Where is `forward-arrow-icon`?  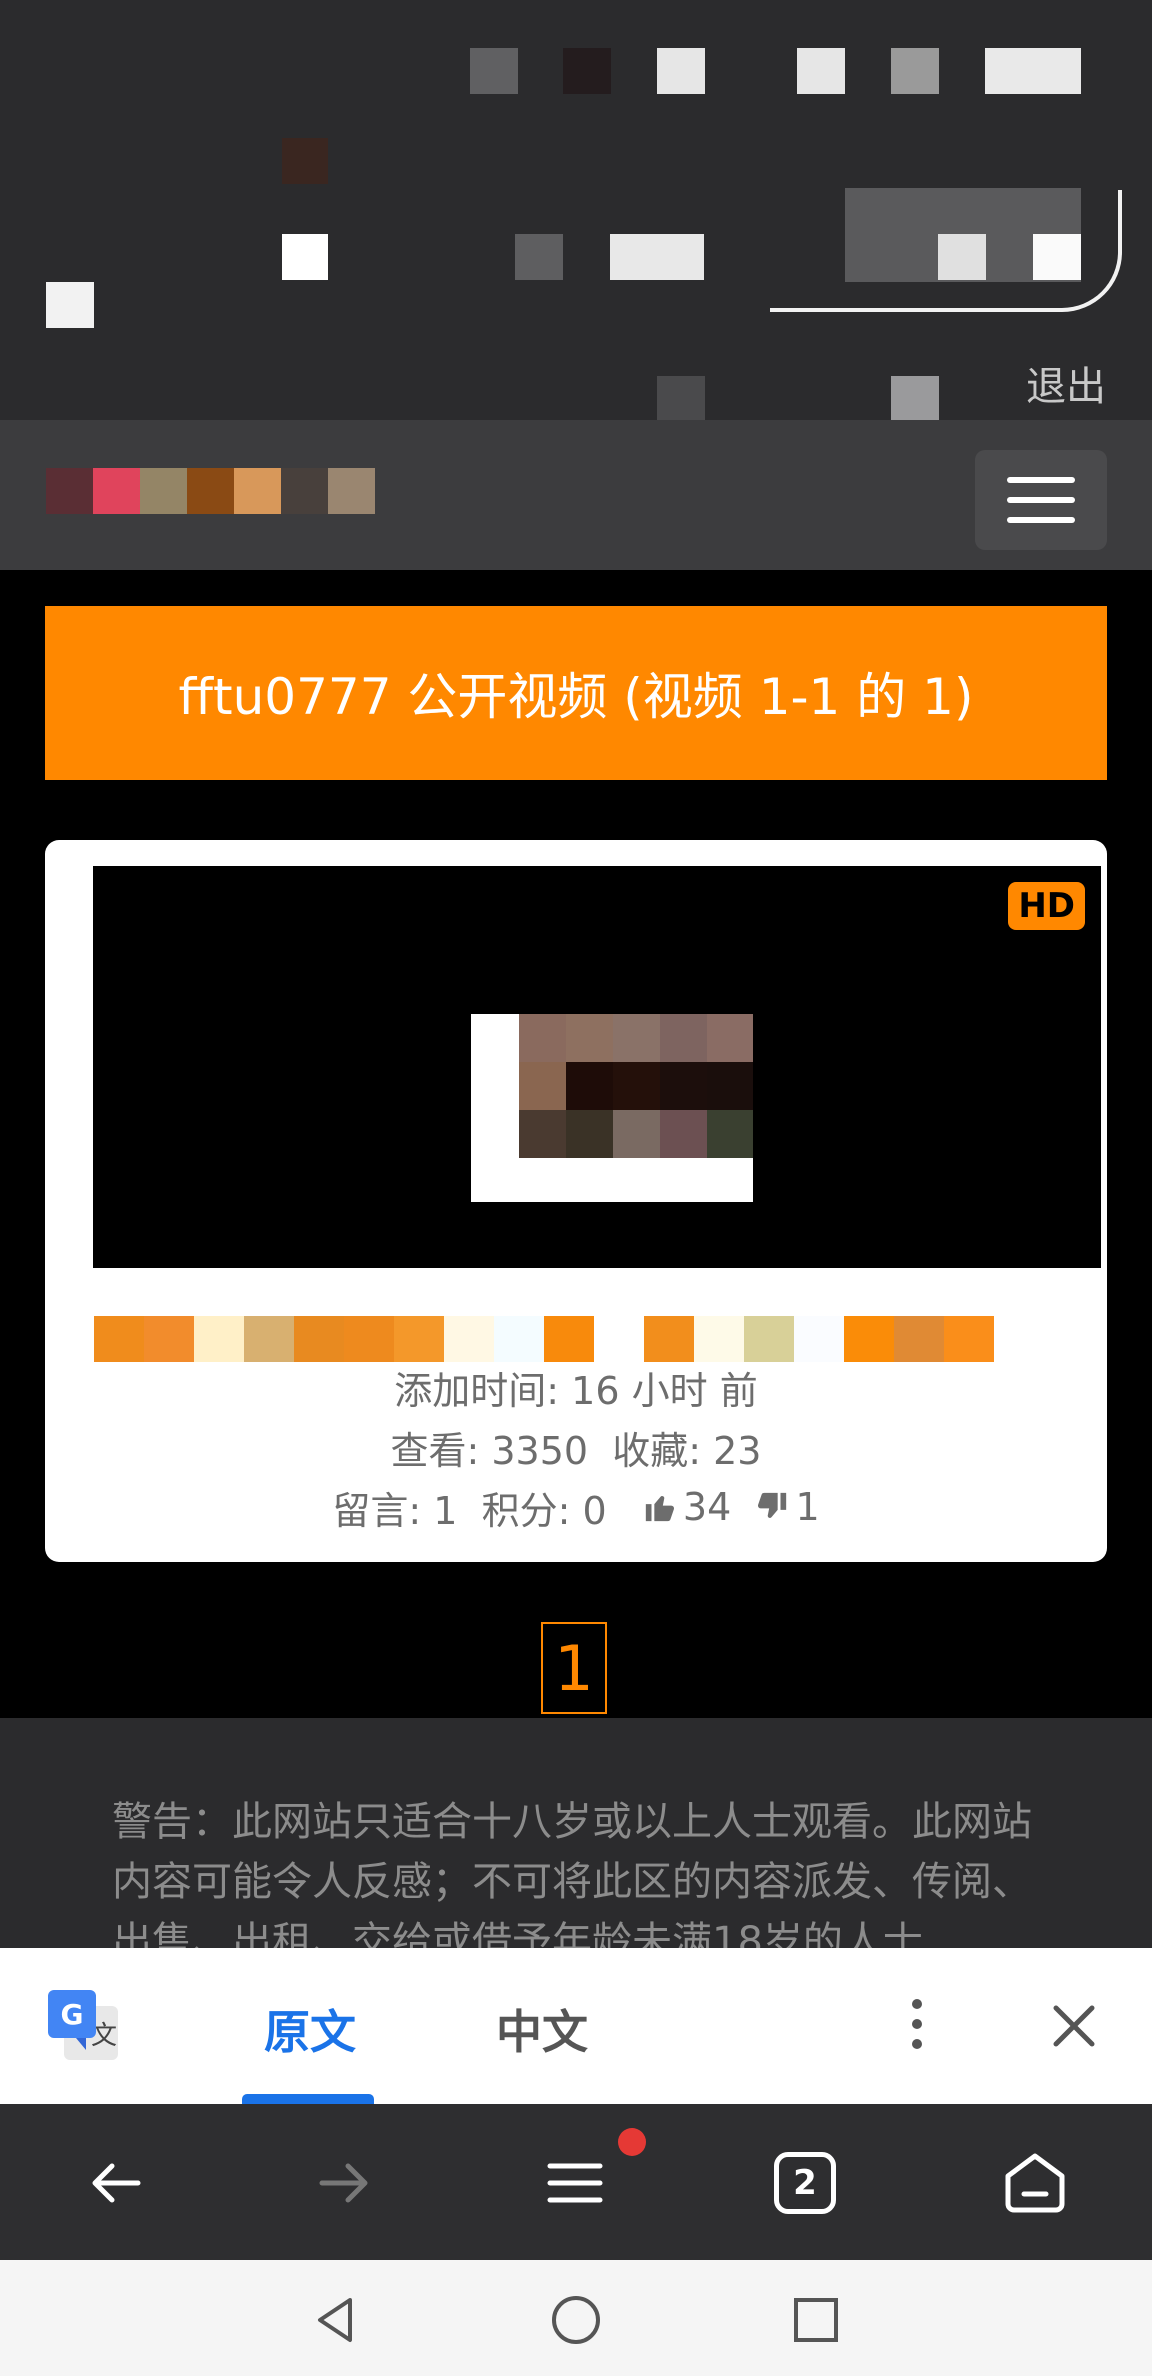
forward-arrow-icon is located at coordinates (343, 2183).